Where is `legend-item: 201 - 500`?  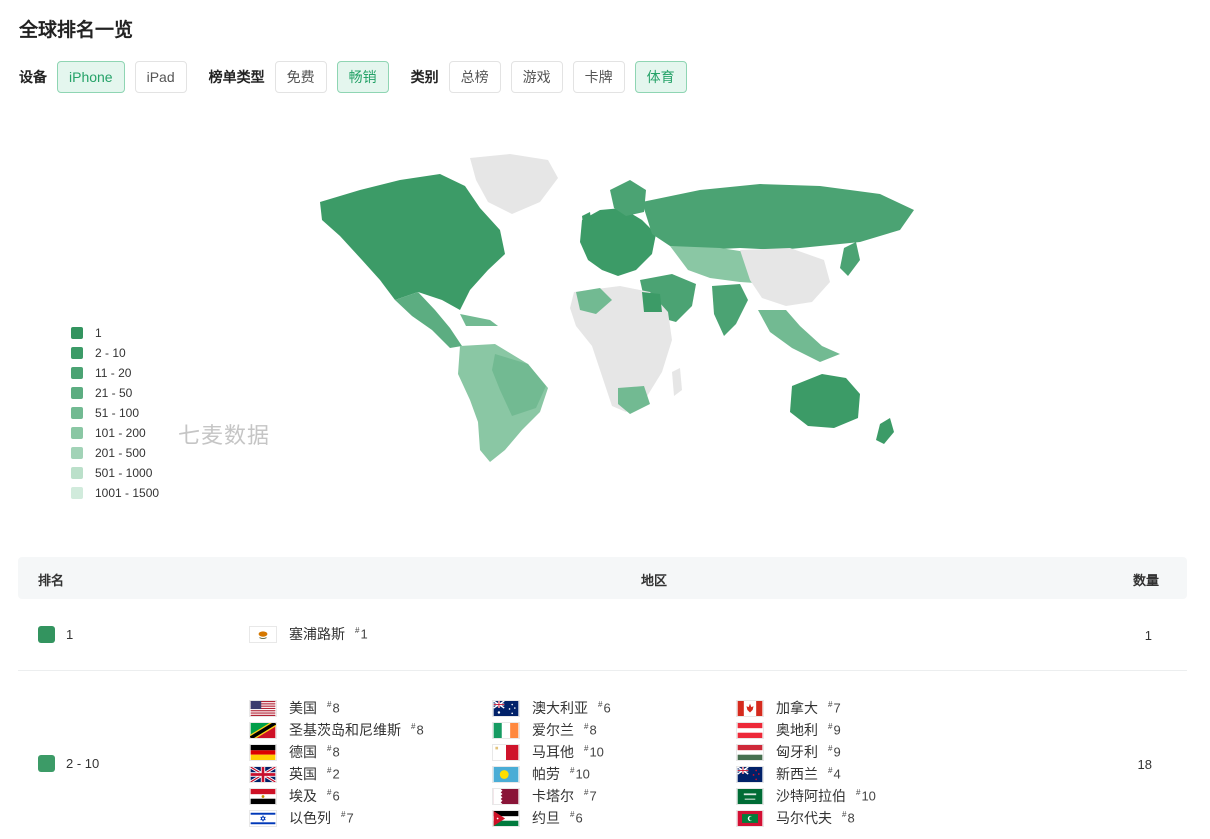 legend-item: 201 - 500 is located at coordinates (115, 453).